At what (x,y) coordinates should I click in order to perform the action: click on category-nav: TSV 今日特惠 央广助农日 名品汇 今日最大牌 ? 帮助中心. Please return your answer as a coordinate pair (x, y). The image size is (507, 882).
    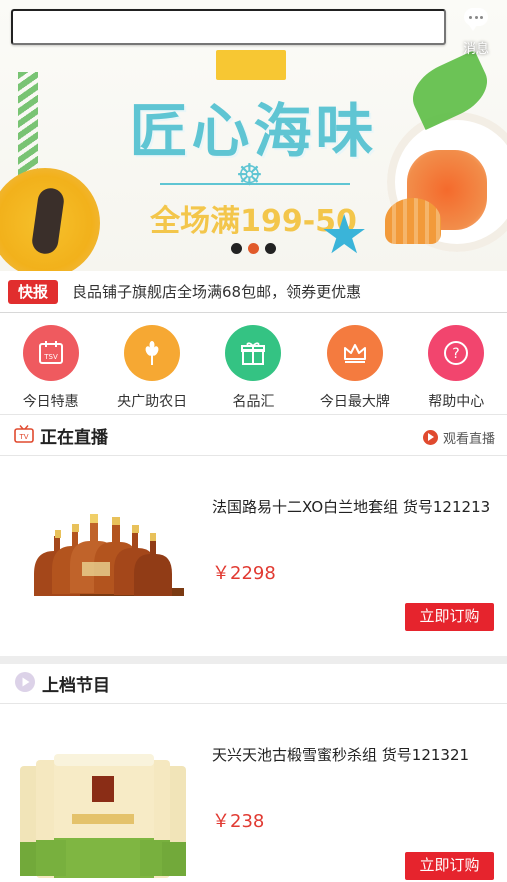
    Looking at the image, I should click on (253, 364).